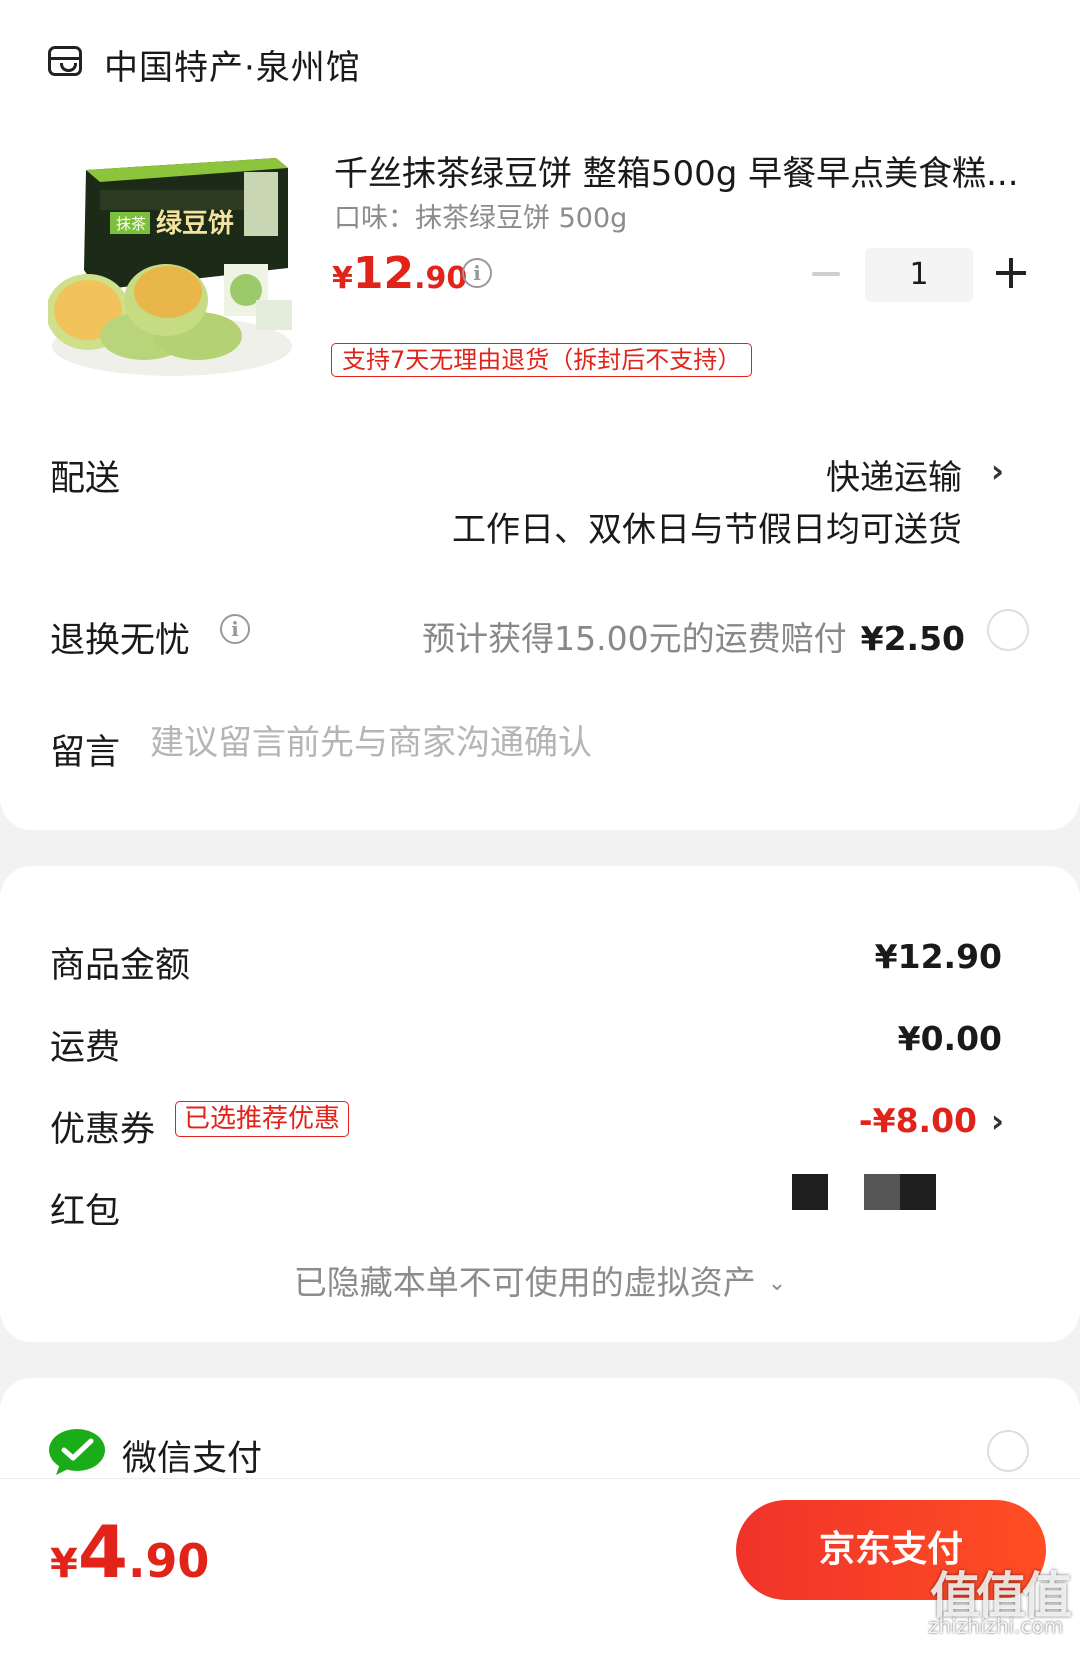 This screenshot has width=1080, height=1678. What do you see at coordinates (383, 273) in the screenshot?
I see `price-integer: 12` at bounding box center [383, 273].